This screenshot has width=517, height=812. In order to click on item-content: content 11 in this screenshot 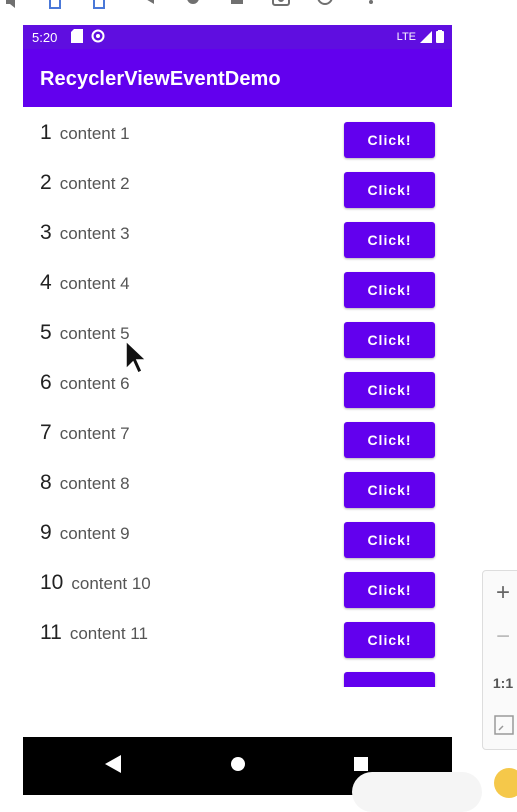, I will do `click(108, 633)`.